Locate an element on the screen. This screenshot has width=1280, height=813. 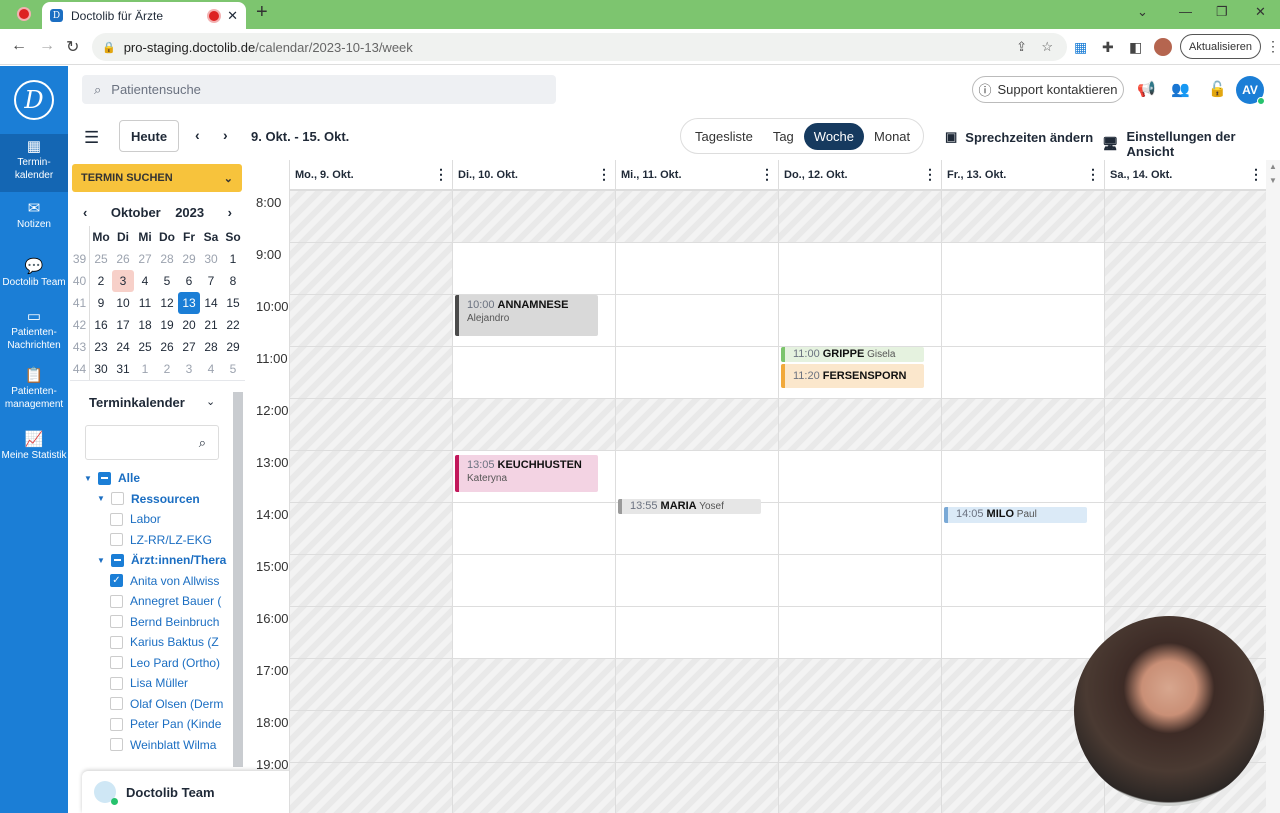
left-panel-scrollbar is located at coordinates (238, 579).